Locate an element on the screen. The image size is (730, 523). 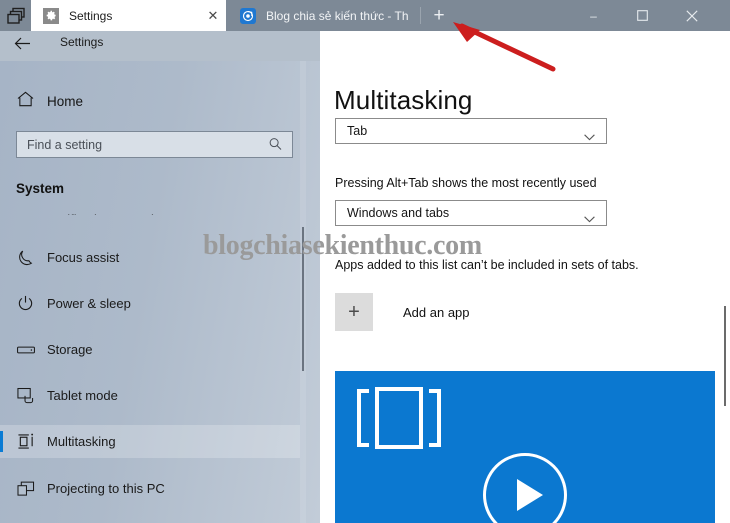
home-icon is located at coordinates (29, 101).